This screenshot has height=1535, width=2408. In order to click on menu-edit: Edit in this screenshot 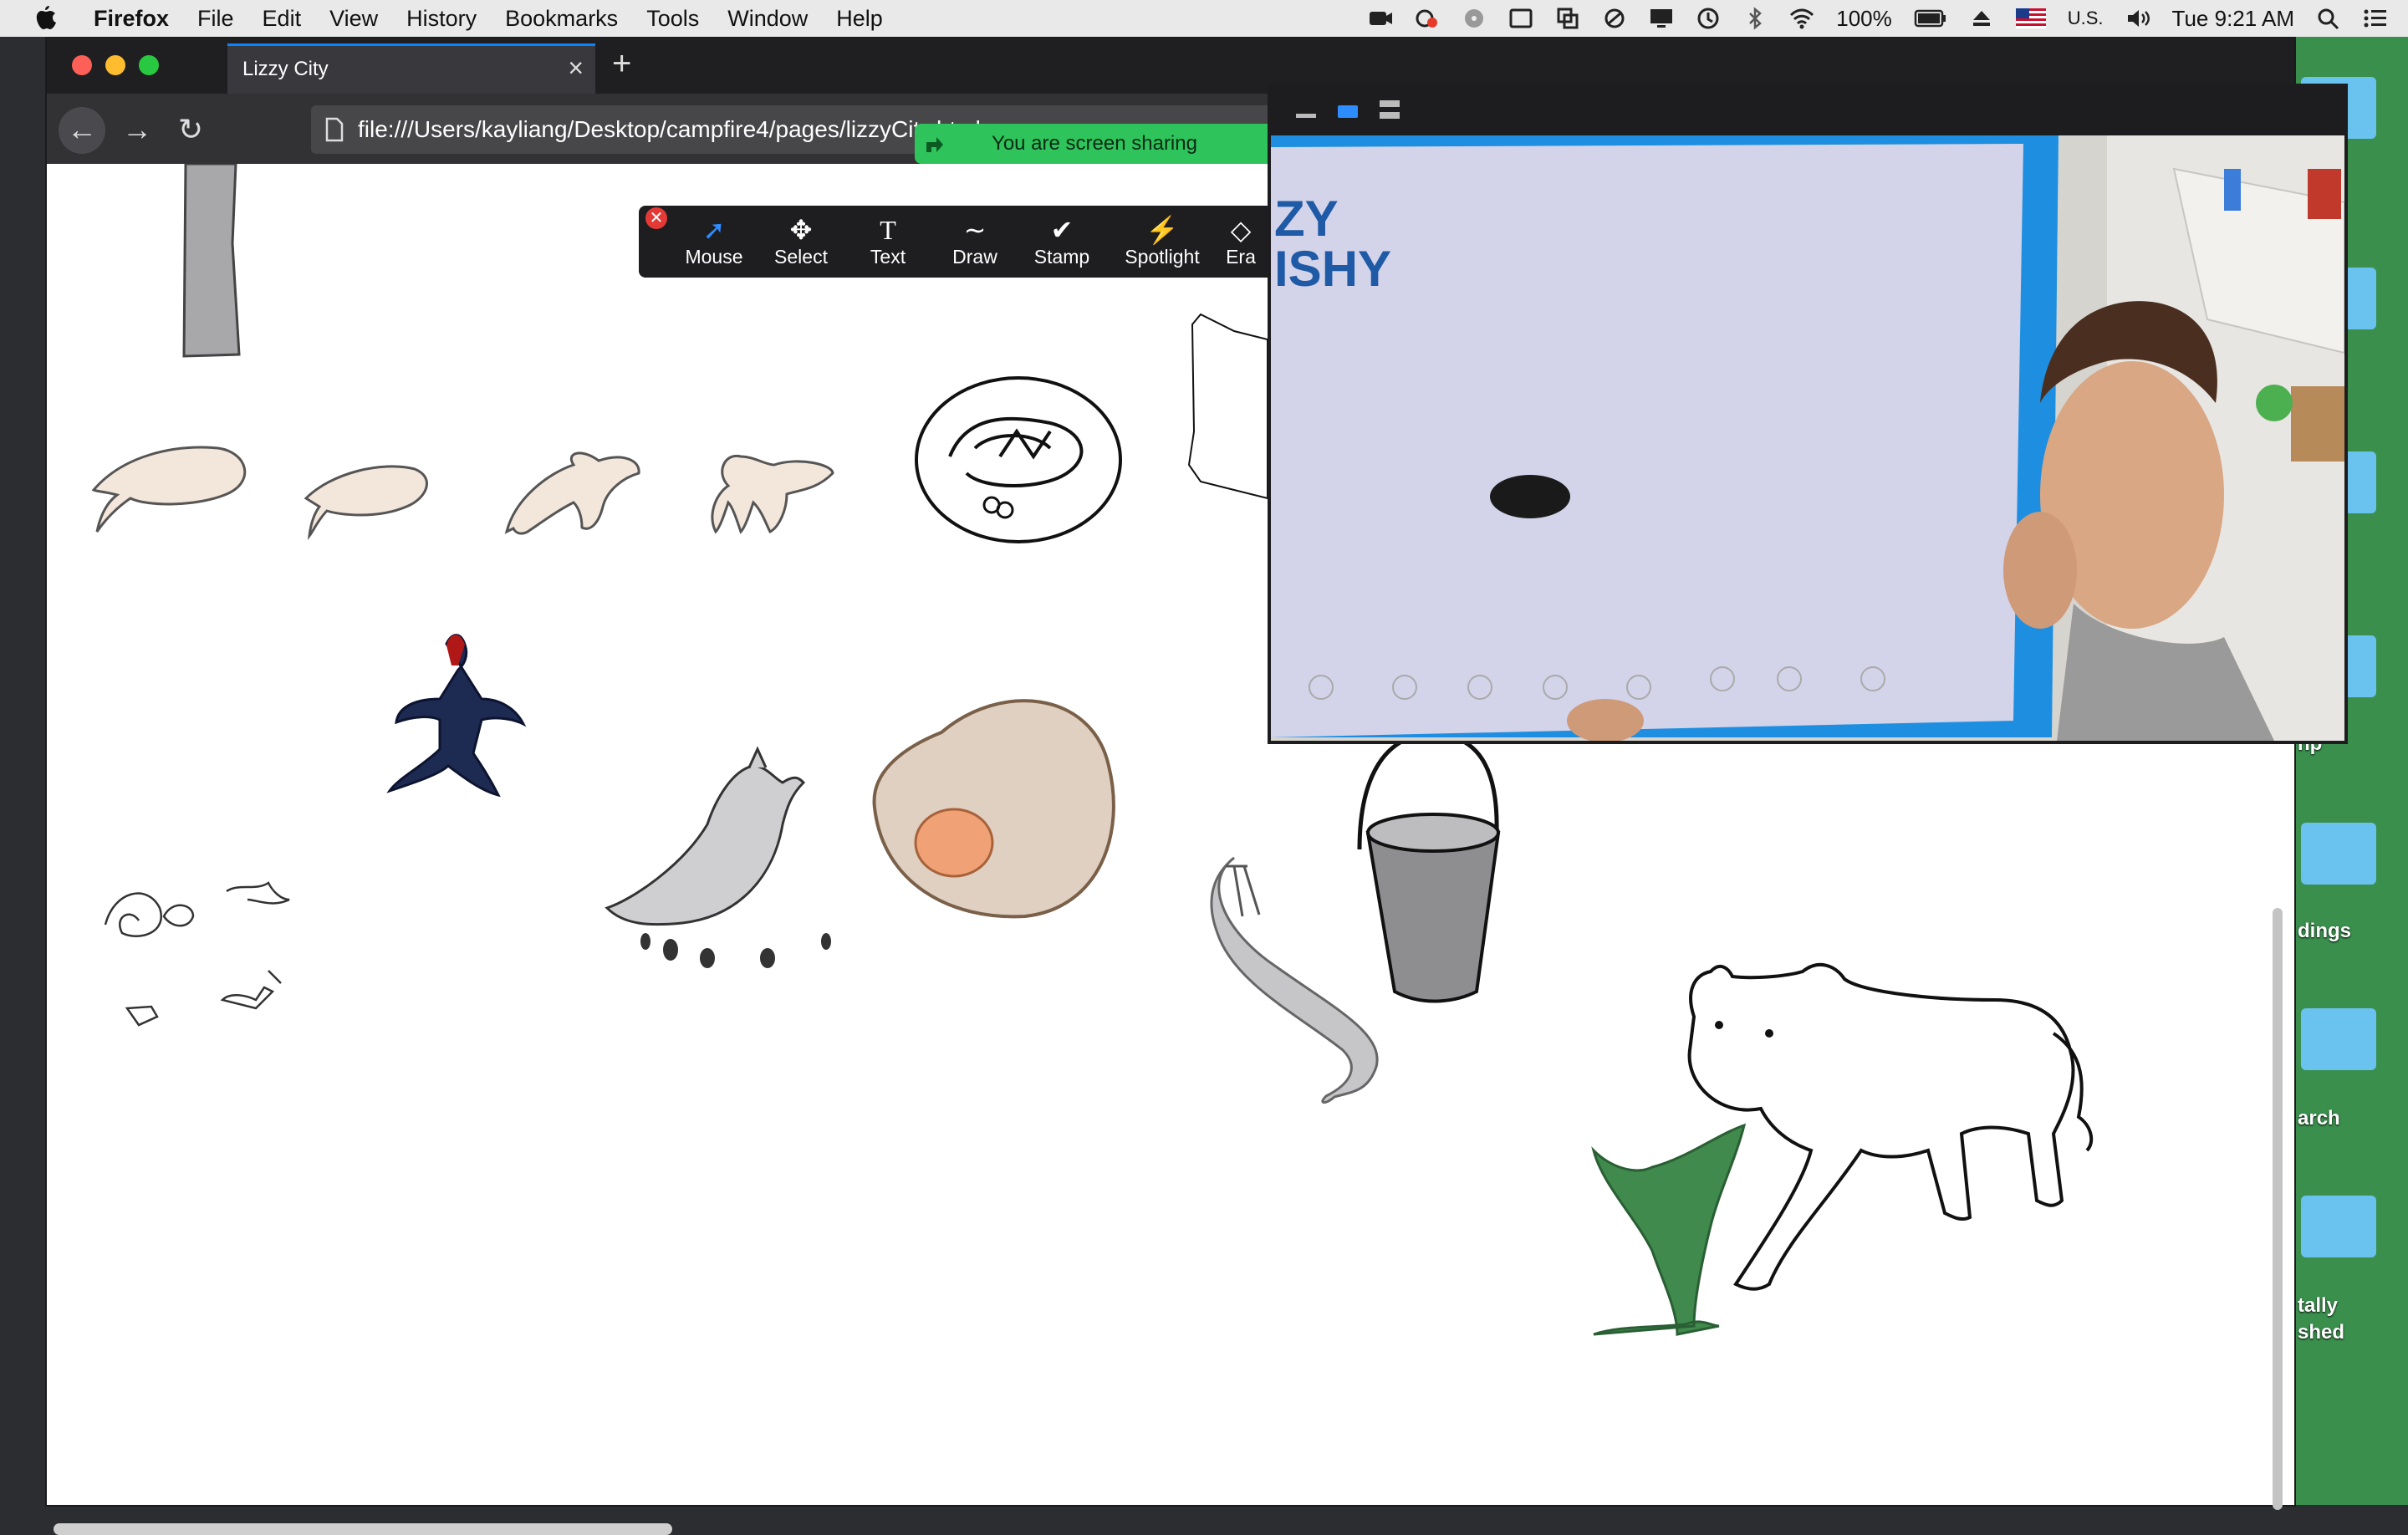, I will do `click(283, 19)`.